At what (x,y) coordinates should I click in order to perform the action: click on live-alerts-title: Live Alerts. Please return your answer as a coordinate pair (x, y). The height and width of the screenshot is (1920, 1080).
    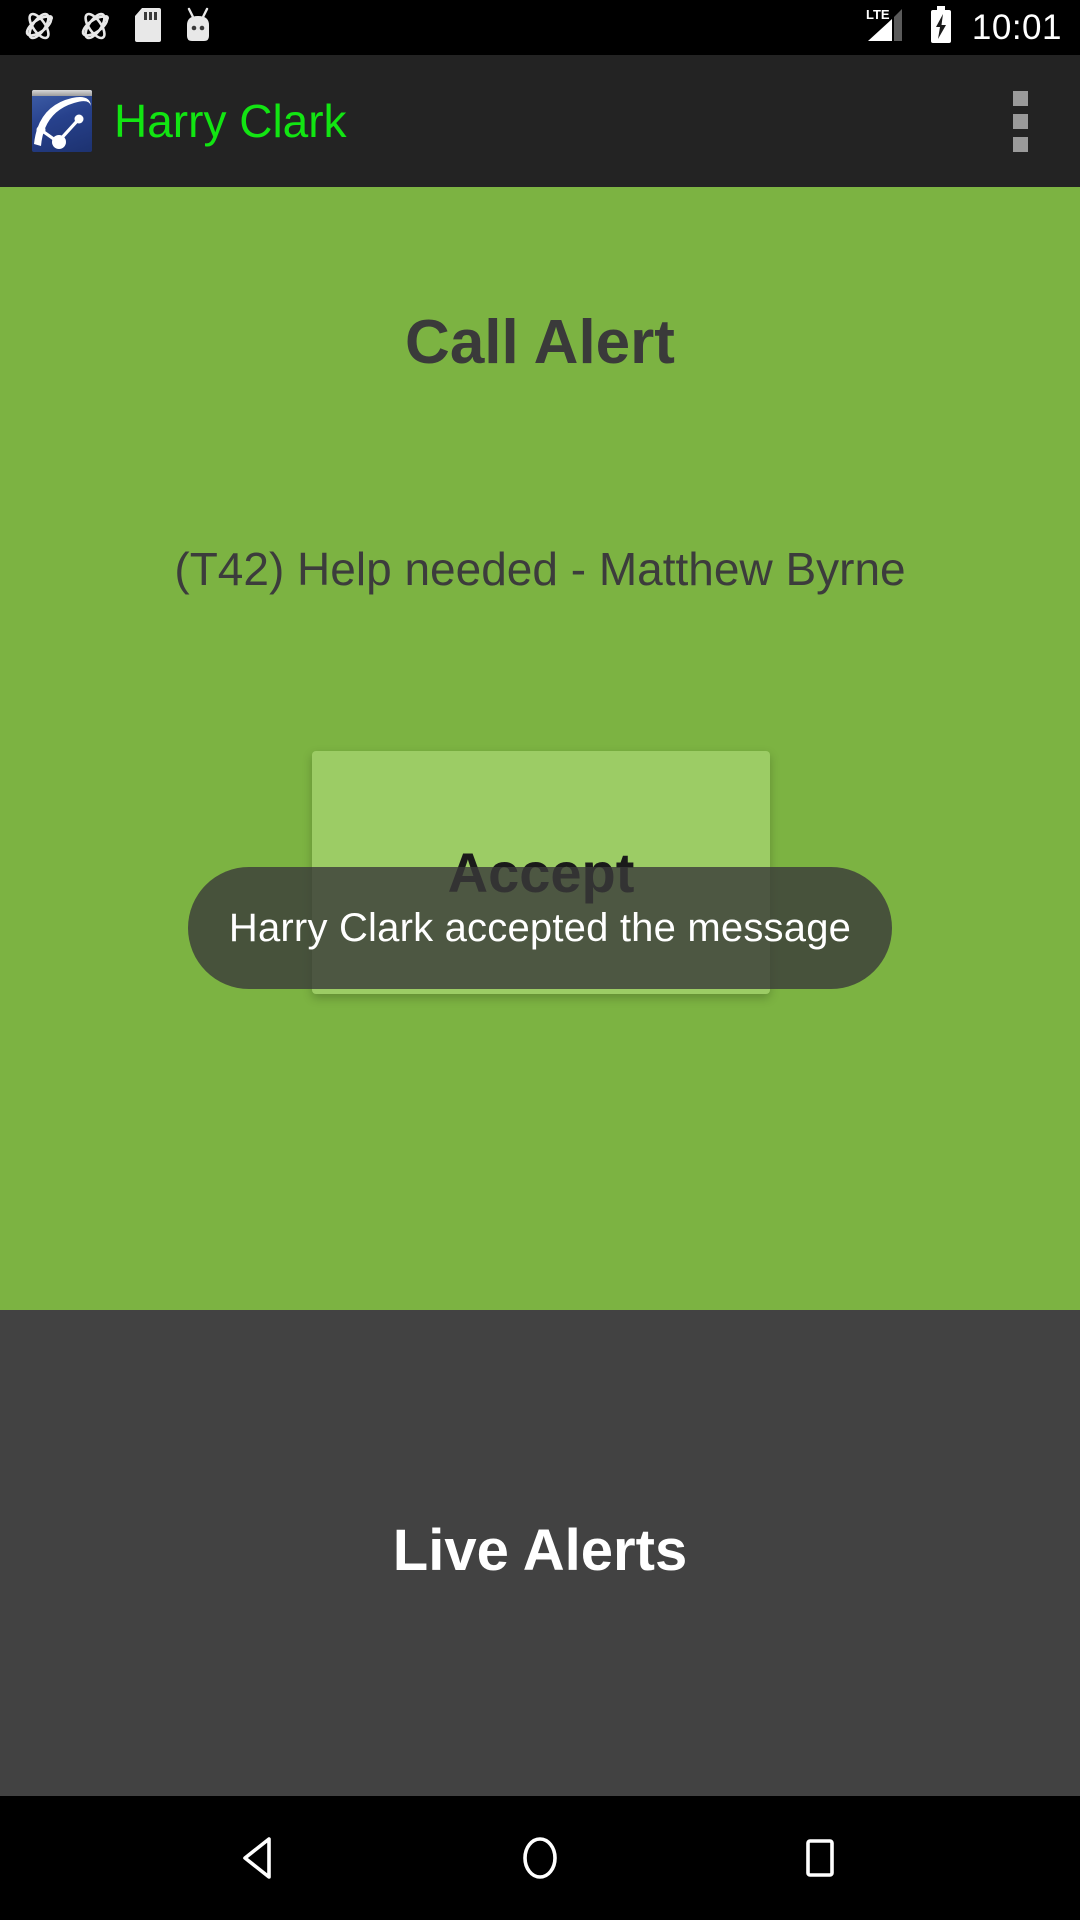
    Looking at the image, I should click on (540, 1550).